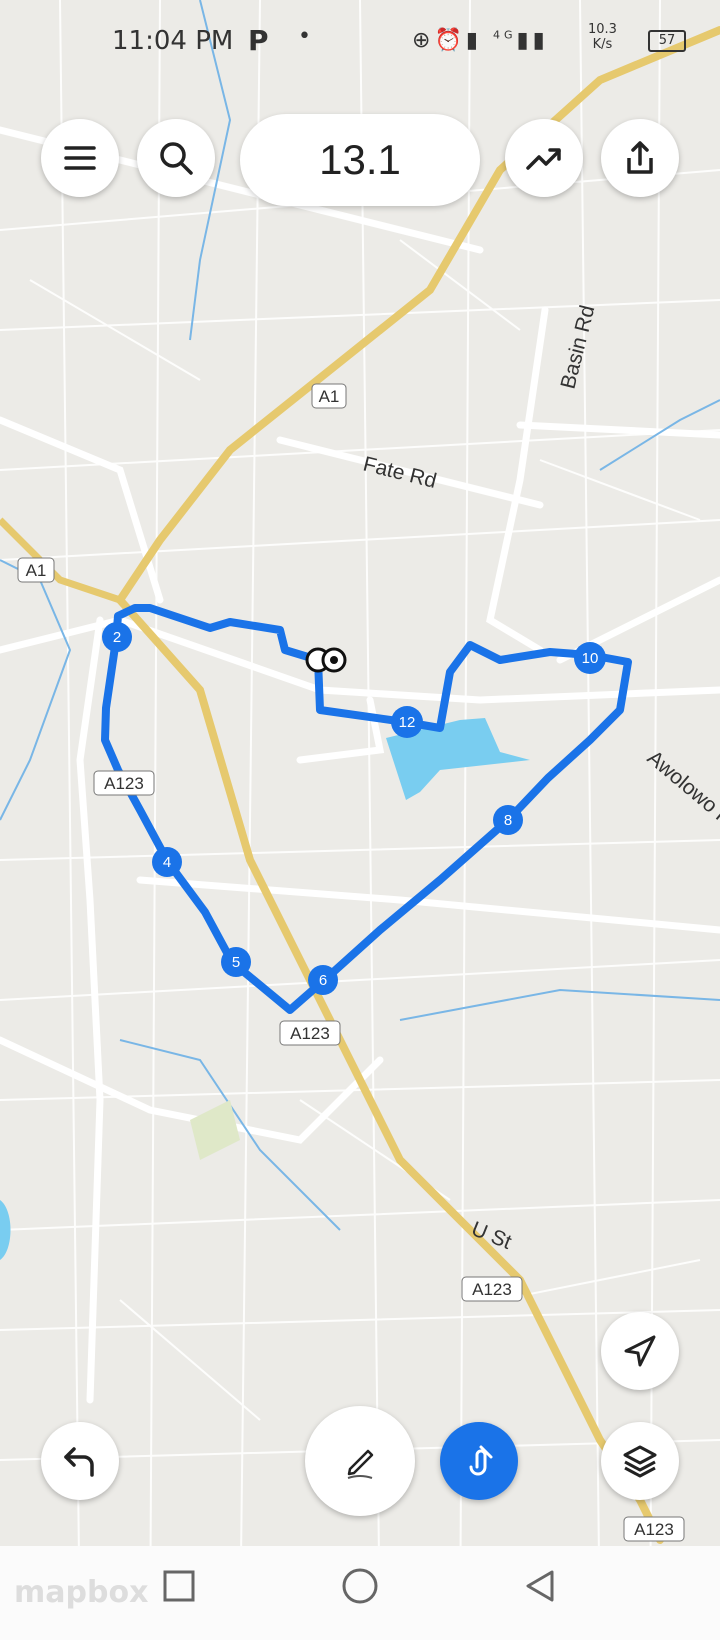  I want to click on svg-text: 5, so click(236, 962).